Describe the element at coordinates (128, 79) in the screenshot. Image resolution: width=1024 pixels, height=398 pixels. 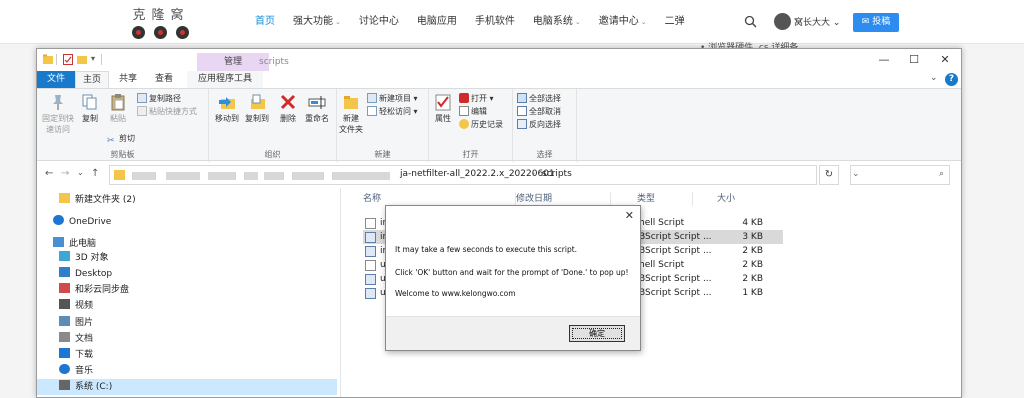
I see `tab-share: 共享` at that location.